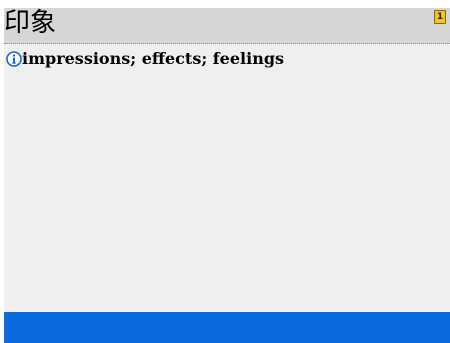 This screenshot has height=343, width=450. Describe the element at coordinates (30, 23) in the screenshot. I see `headword: 印象` at that location.